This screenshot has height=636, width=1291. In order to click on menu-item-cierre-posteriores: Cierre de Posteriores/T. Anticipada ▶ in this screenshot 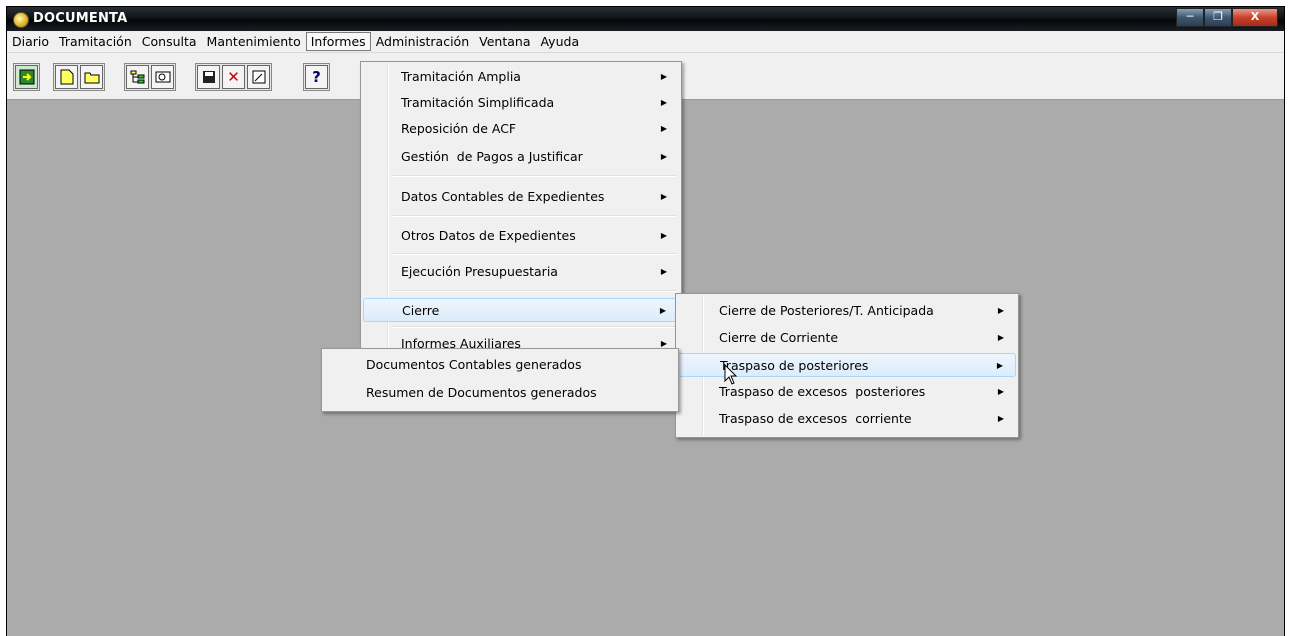, I will do `click(847, 311)`.